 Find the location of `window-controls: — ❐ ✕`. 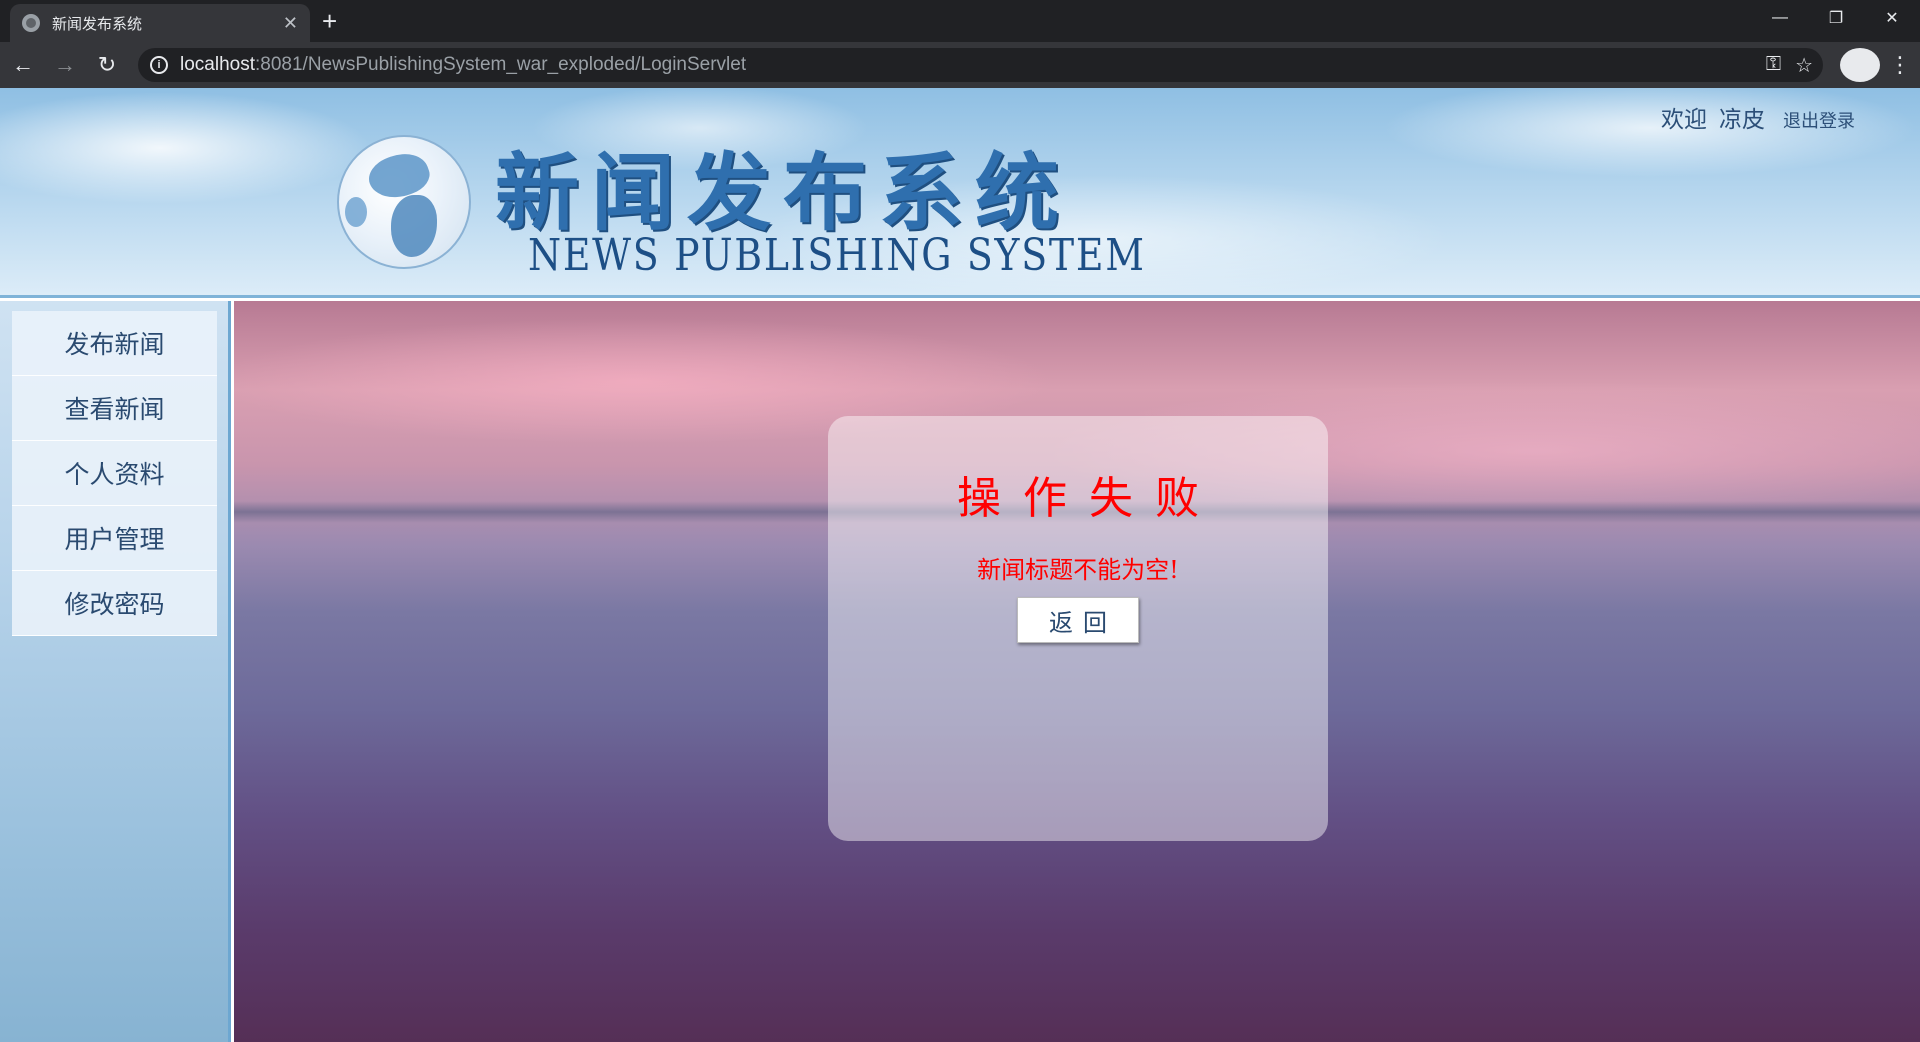

window-controls: — ❐ ✕ is located at coordinates (1836, 18).